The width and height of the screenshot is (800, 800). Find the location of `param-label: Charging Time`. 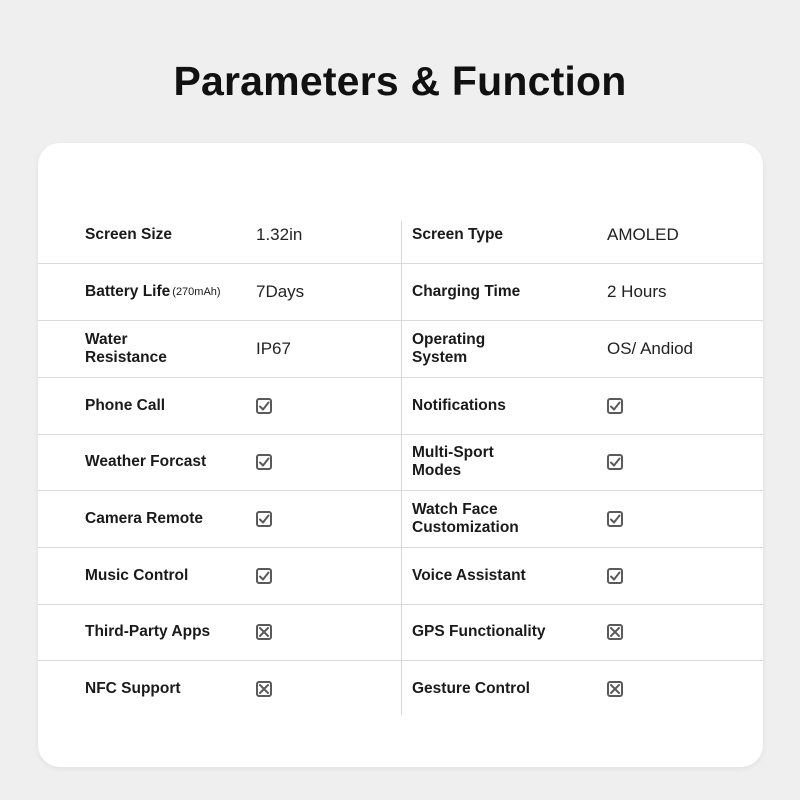

param-label: Charging Time is located at coordinates (492, 292).